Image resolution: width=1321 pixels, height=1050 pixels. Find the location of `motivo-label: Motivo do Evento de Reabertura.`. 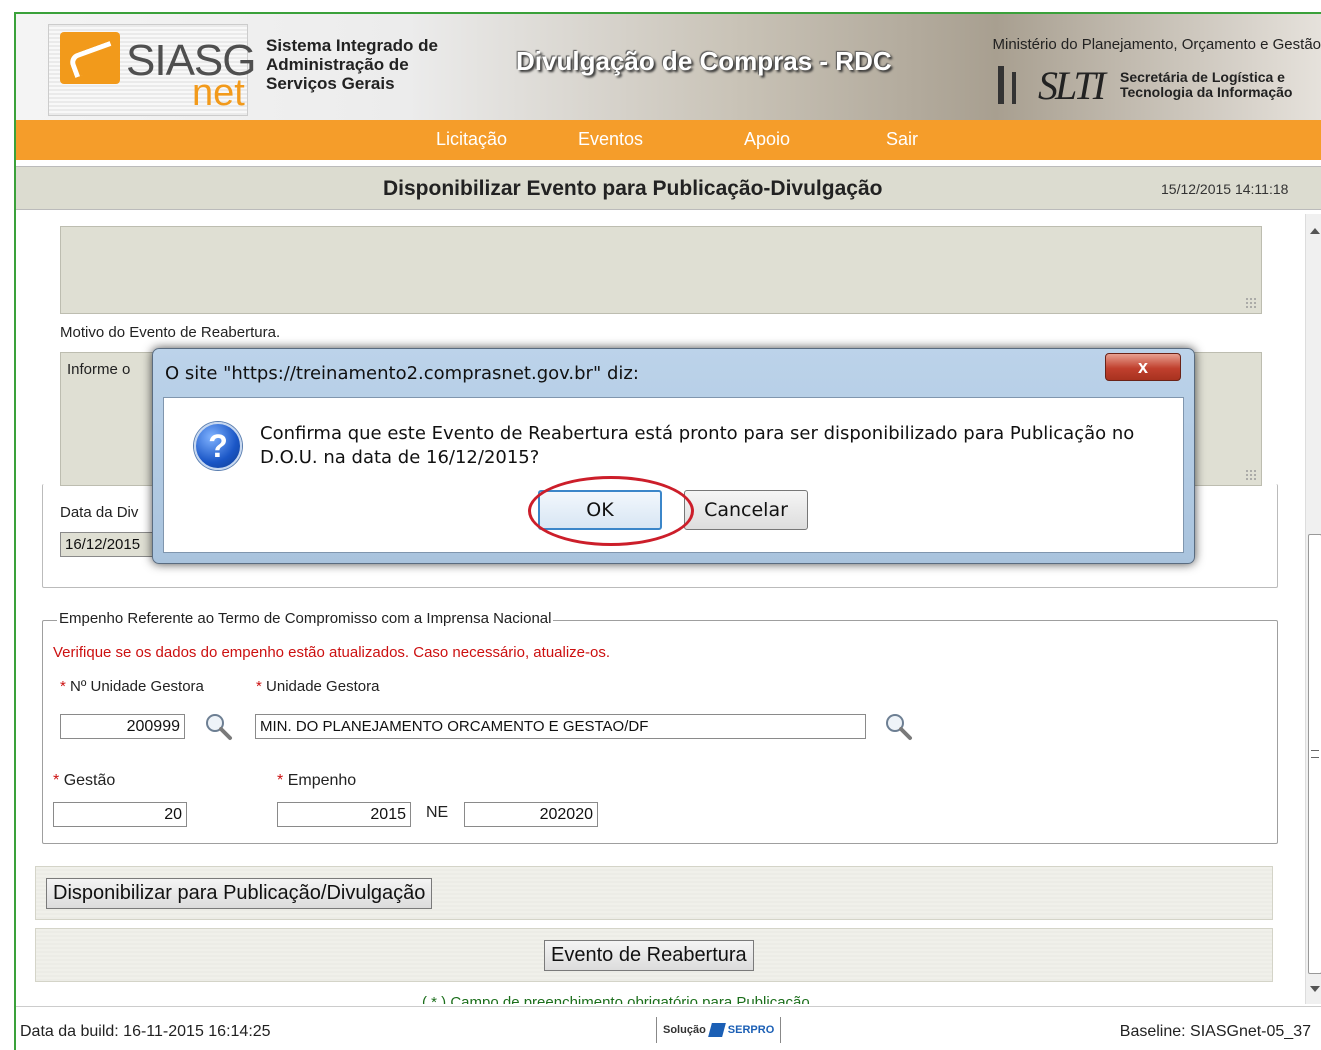

motivo-label: Motivo do Evento de Reabertura. is located at coordinates (170, 332).